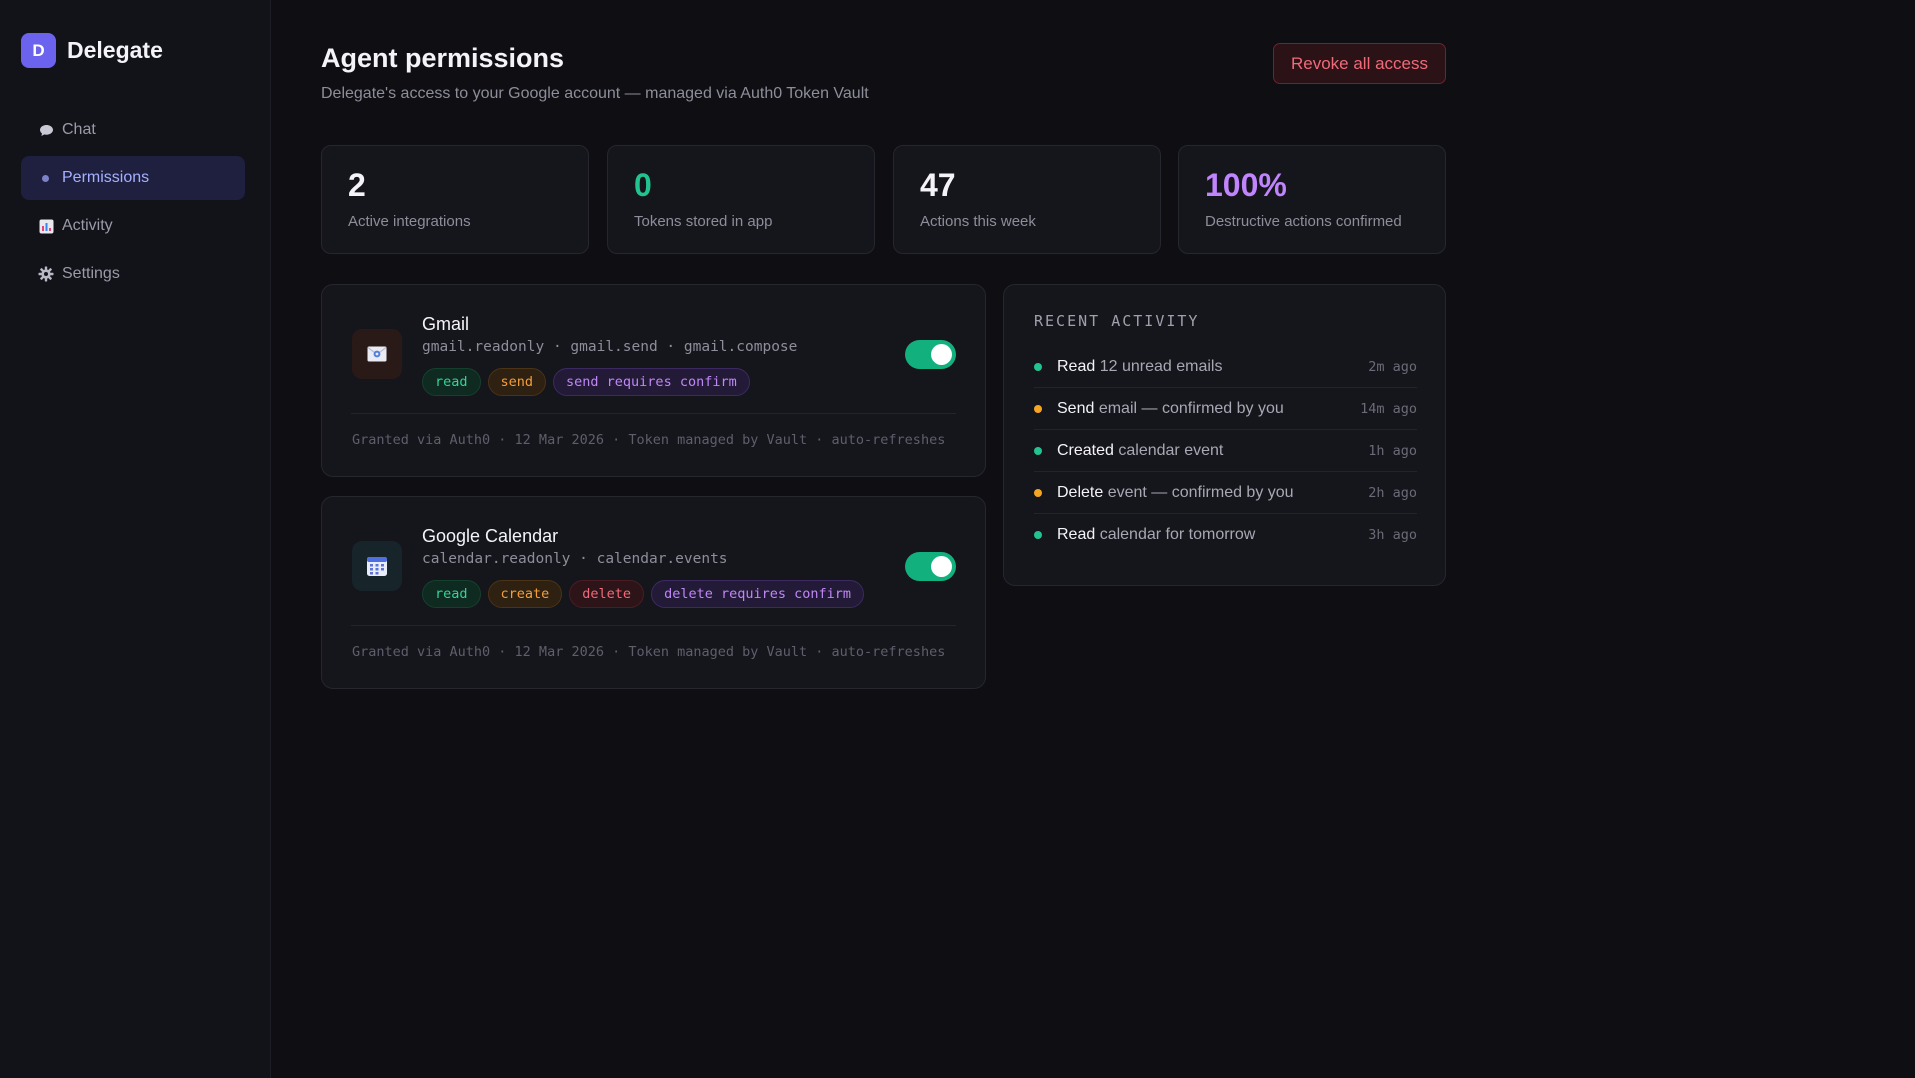 The width and height of the screenshot is (1915, 1078). What do you see at coordinates (455, 199) in the screenshot?
I see `stat-card-active-integrations: 2 Active integrations` at bounding box center [455, 199].